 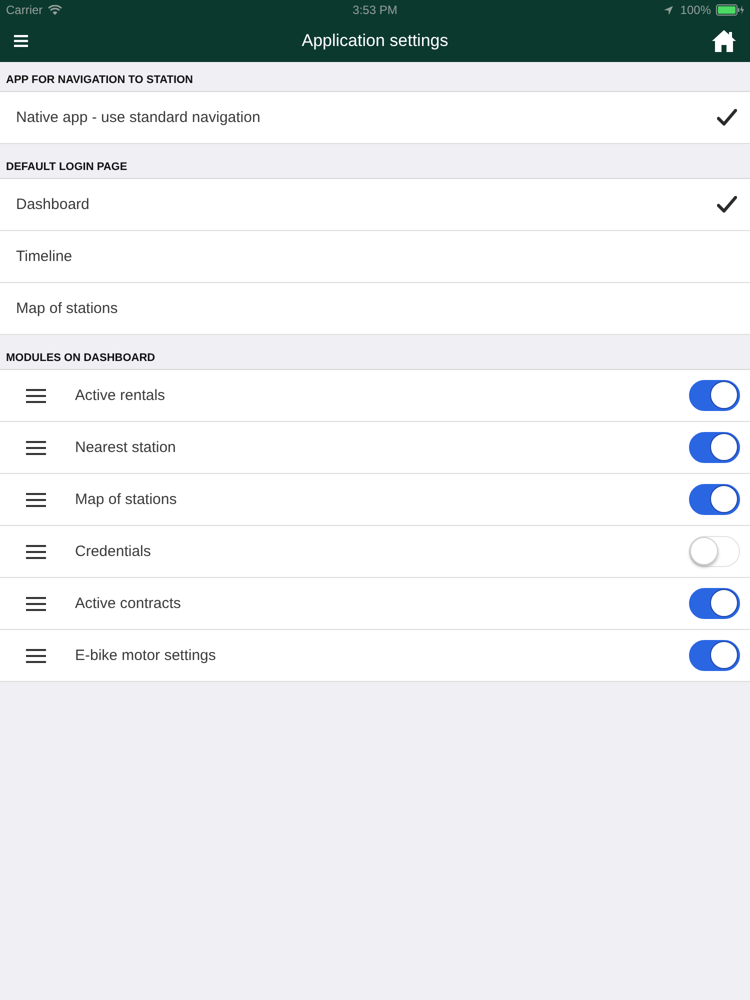 What do you see at coordinates (669, 10) in the screenshot?
I see `location-arrow-icon` at bounding box center [669, 10].